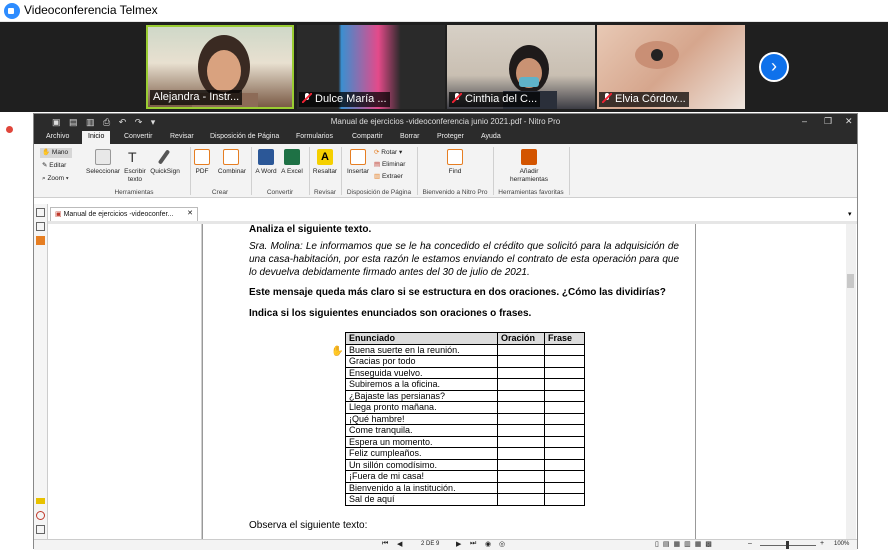 This screenshot has height=550, width=888. What do you see at coordinates (394, 153) in the screenshot?
I see `rotate-button: ⟳ Rotar ▾` at bounding box center [394, 153].